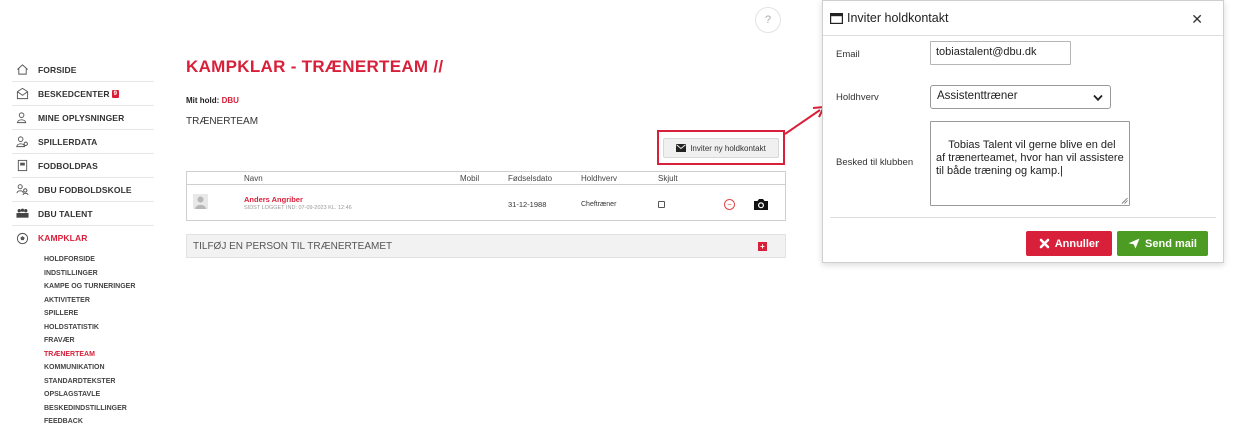  What do you see at coordinates (298, 199) in the screenshot?
I see `member-name-link: Anders Angriber` at bounding box center [298, 199].